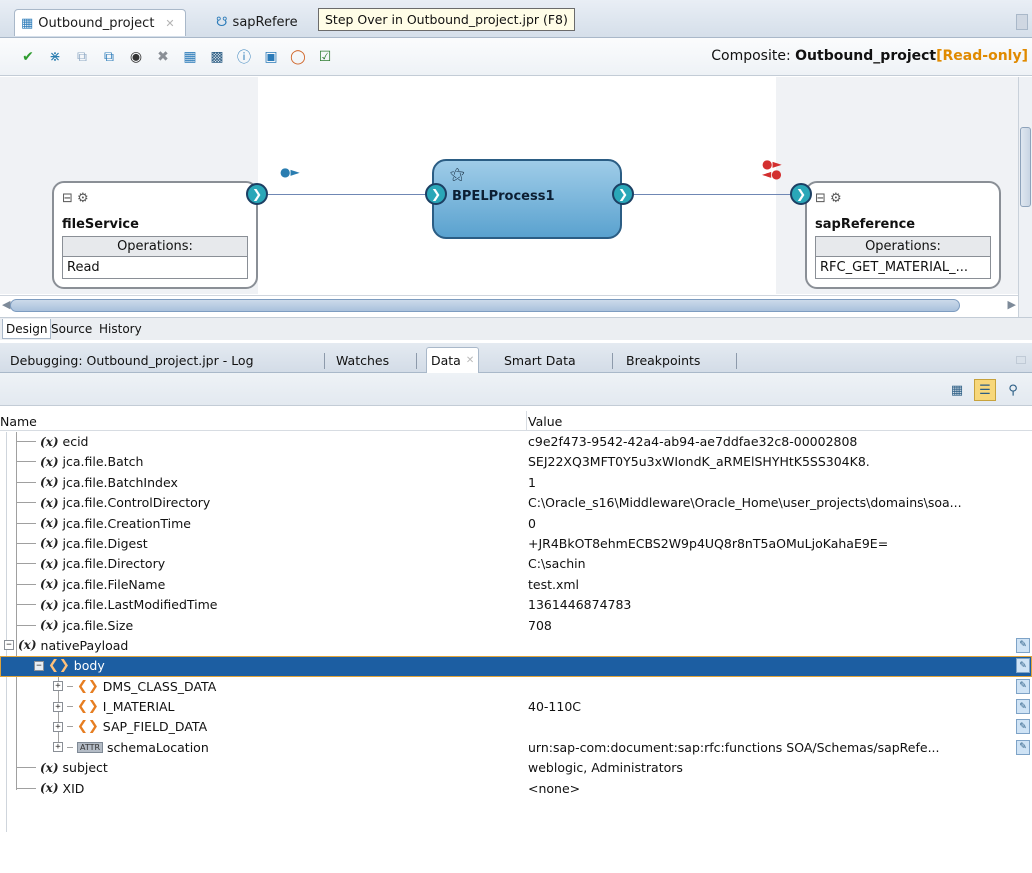  What do you see at coordinates (55, 57) in the screenshot?
I see `wireless-icon: ⋇` at bounding box center [55, 57].